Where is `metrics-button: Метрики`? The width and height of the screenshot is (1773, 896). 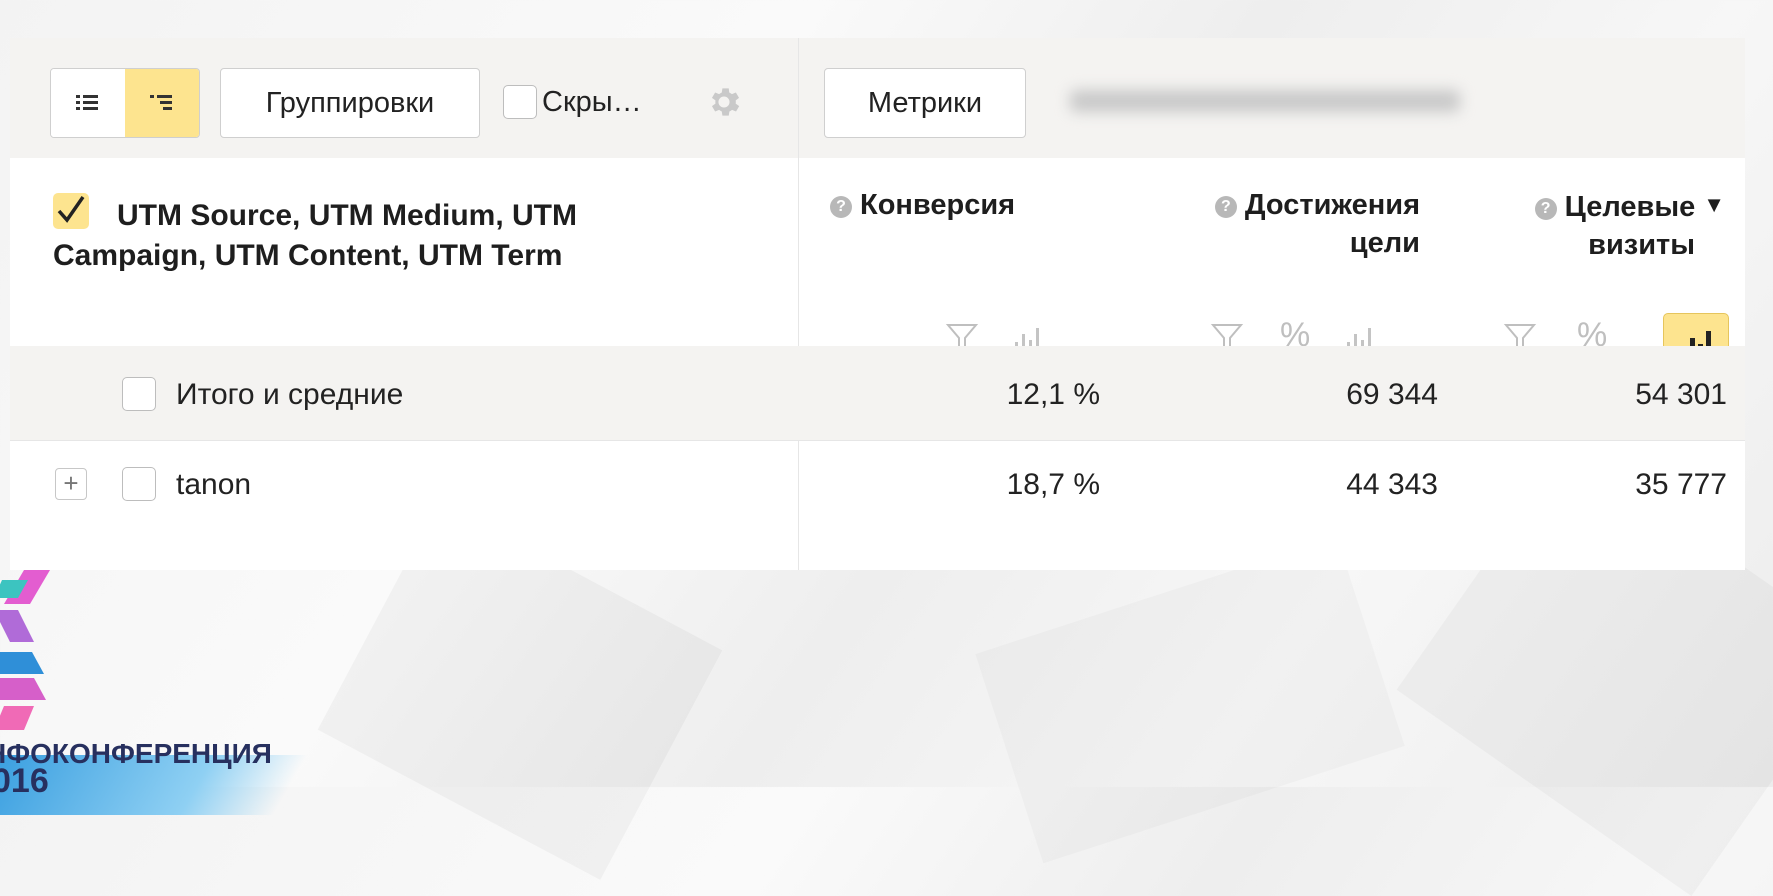
metrics-button: Метрики is located at coordinates (925, 103).